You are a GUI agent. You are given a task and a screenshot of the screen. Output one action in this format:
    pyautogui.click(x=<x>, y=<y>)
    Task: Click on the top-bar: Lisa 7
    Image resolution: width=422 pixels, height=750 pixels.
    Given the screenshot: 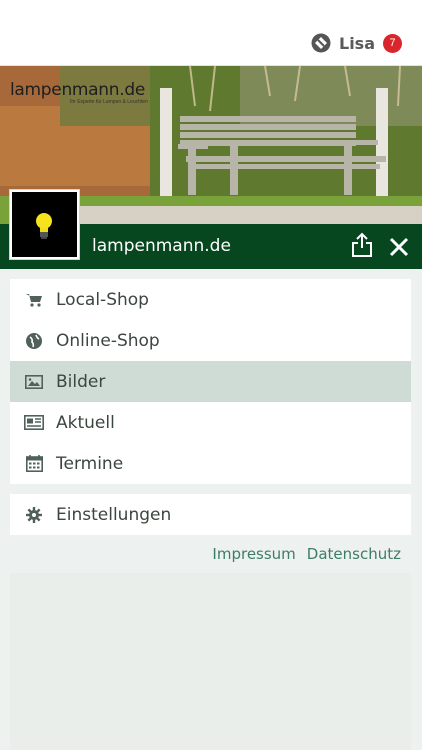 What is the action you would take?
    pyautogui.click(x=211, y=33)
    